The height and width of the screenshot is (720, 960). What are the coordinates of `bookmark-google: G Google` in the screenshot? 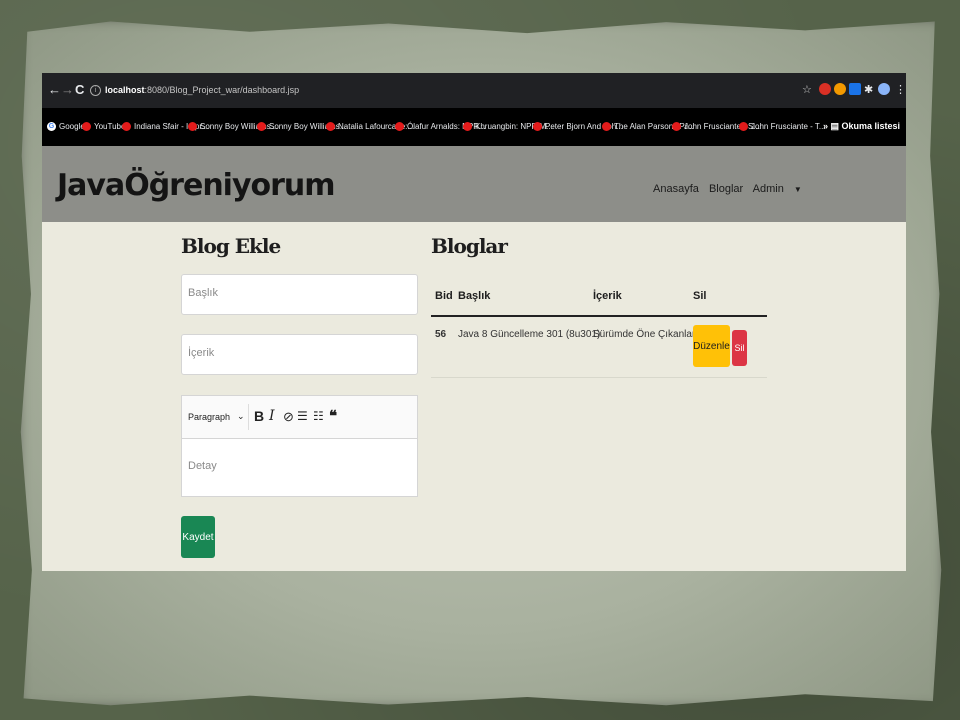 It's located at (66, 127).